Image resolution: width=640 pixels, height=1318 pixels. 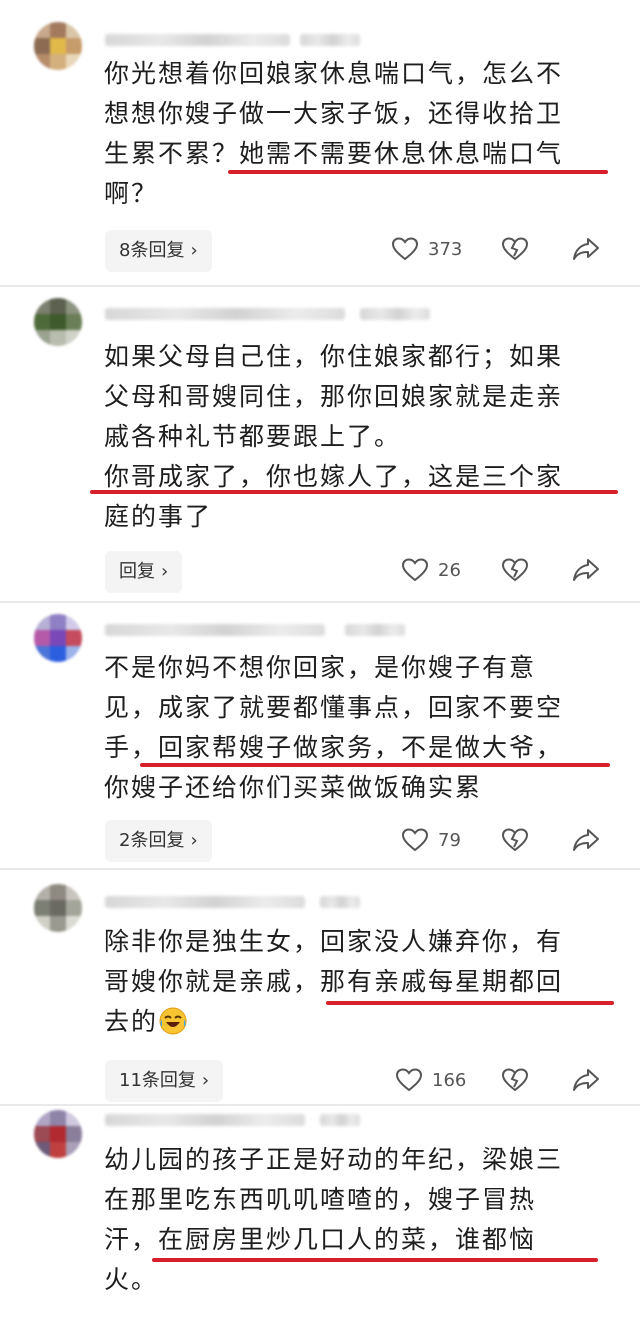 I want to click on comment-line: 去的, so click(x=354, y=1022).